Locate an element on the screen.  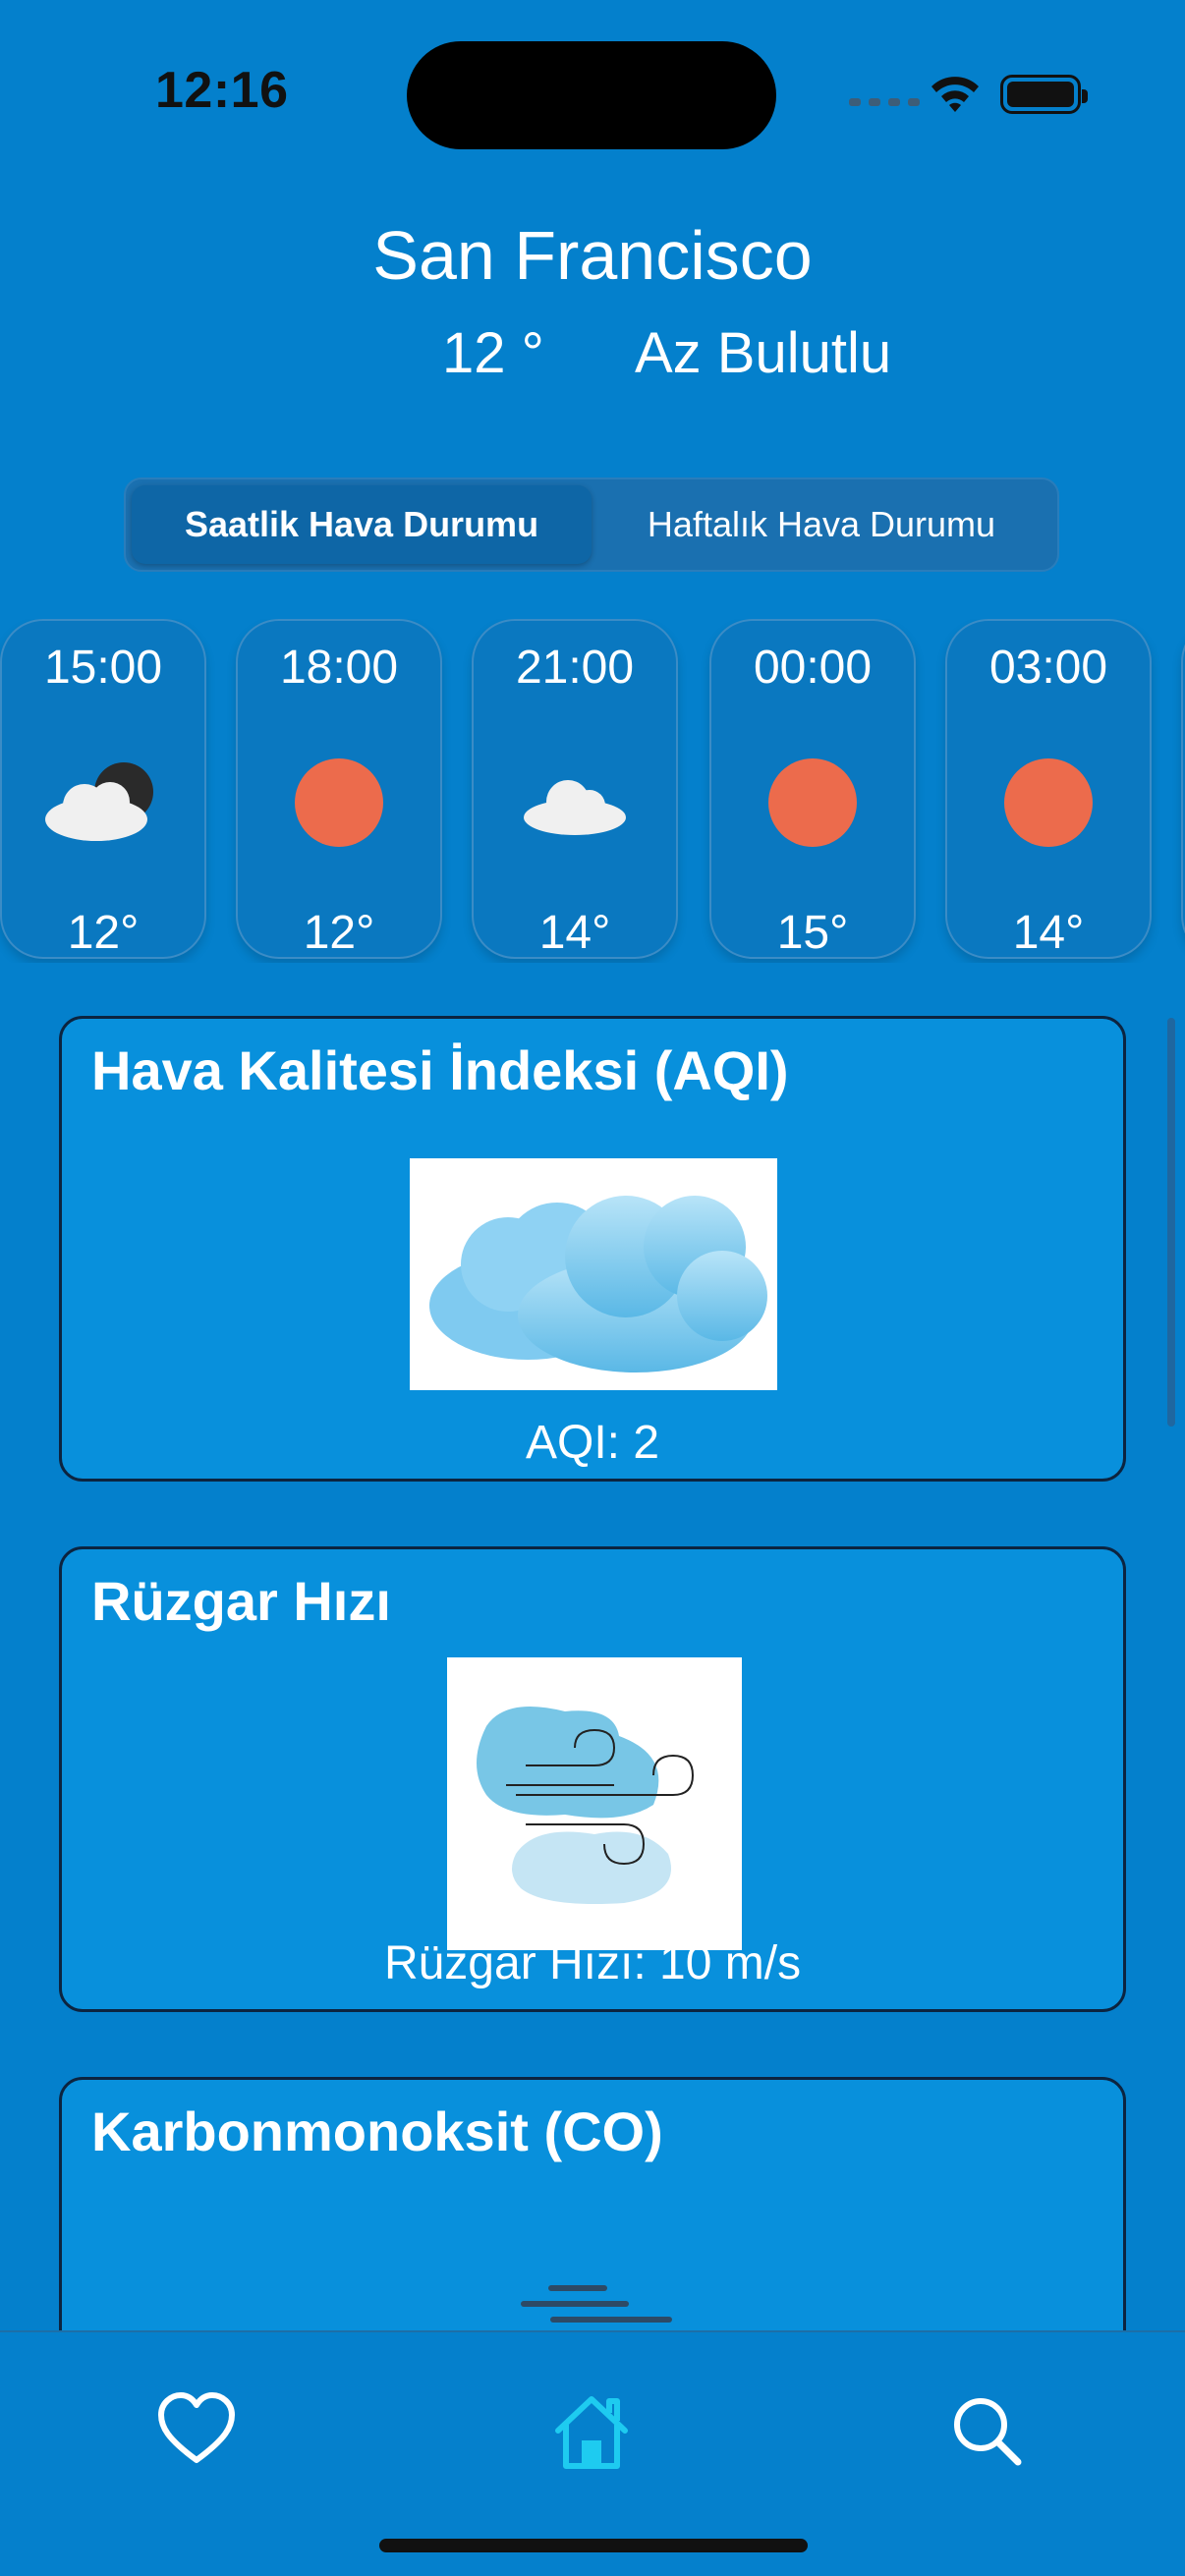
current-temperature: 12 ° is located at coordinates (493, 353).